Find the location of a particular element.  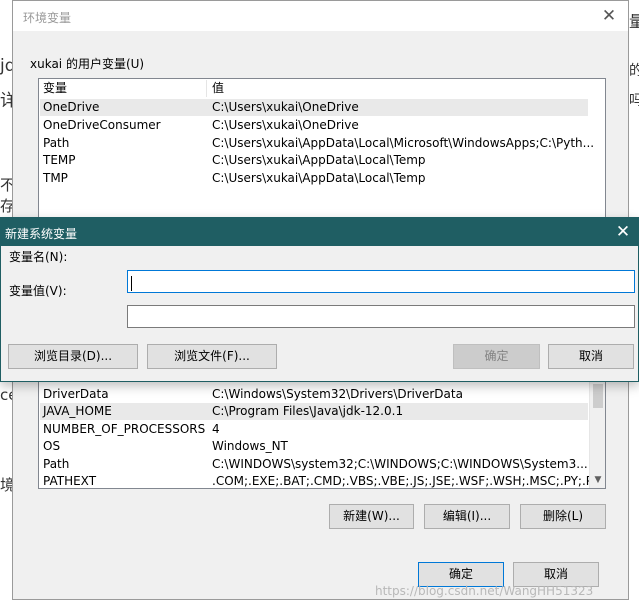

variable-value: C:\Program Files\Java\jdk-12.0.1 is located at coordinates (308, 411).